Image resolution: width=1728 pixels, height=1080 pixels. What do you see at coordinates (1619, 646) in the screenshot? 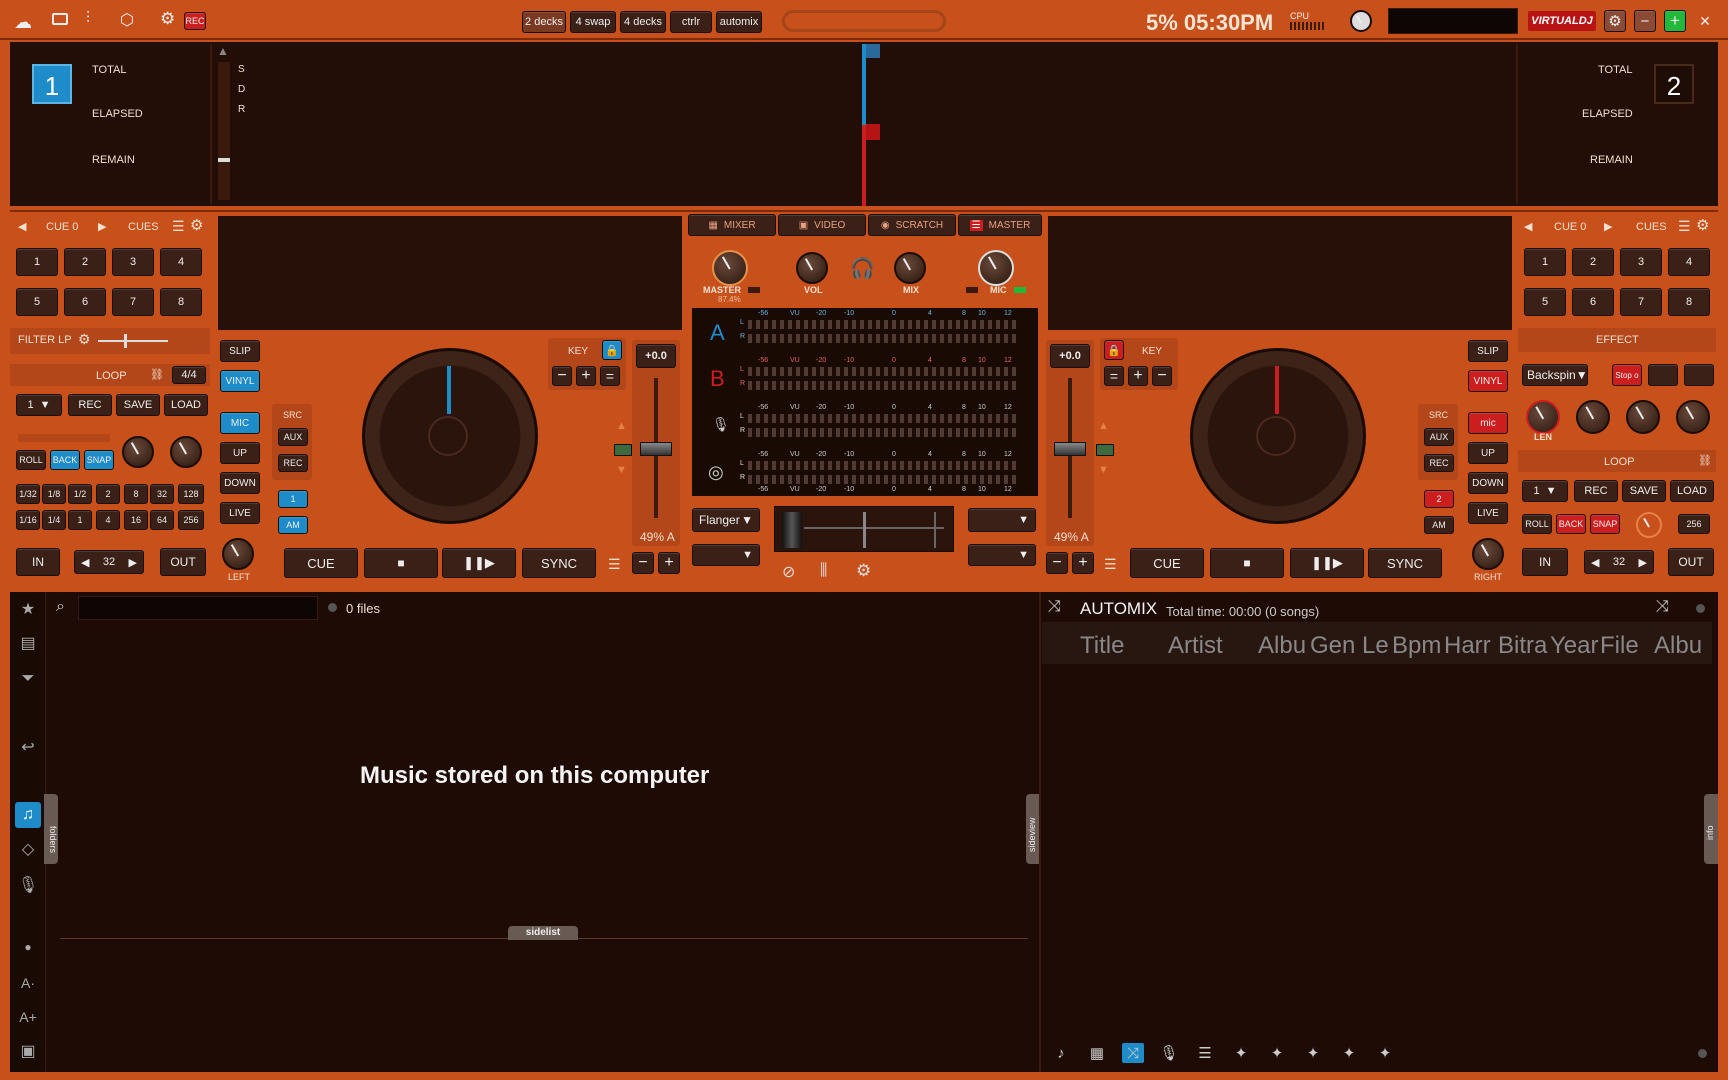
I see `column-file: File` at bounding box center [1619, 646].